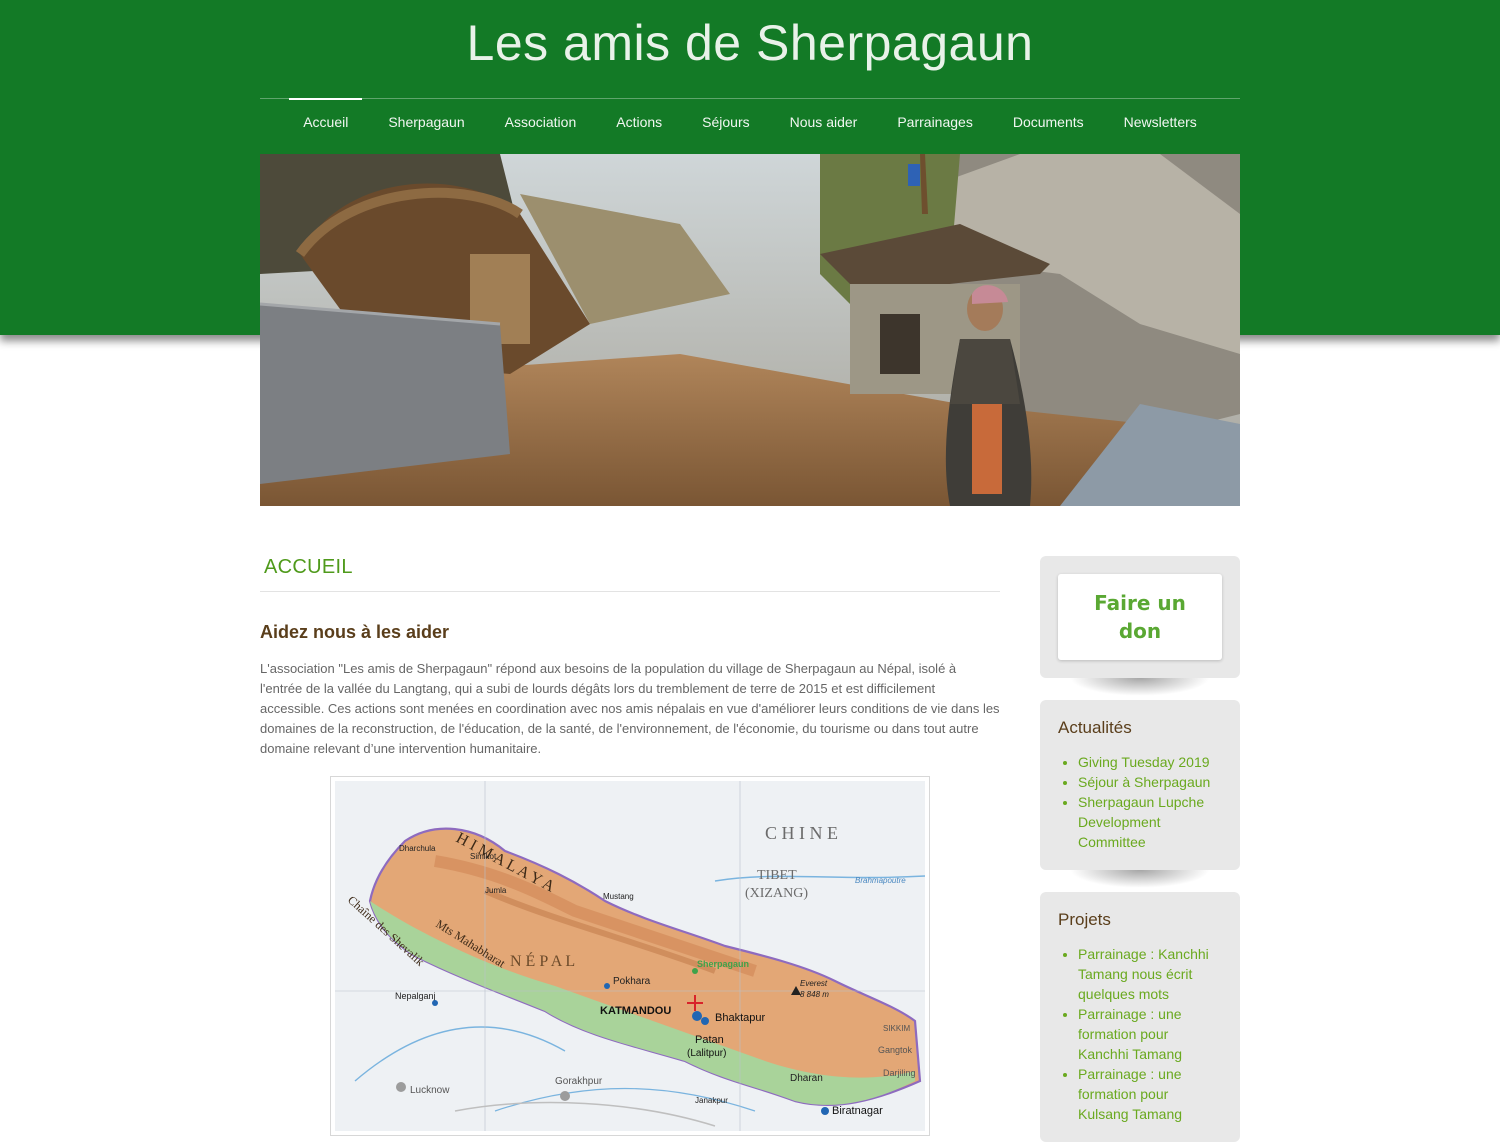 Image resolution: width=1500 pixels, height=1142 pixels. I want to click on map-label-everest-altitude: 8 848 m, so click(814, 994).